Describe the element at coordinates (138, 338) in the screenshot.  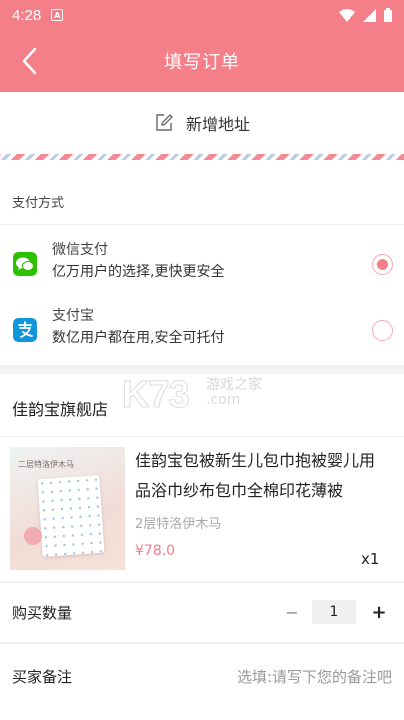
I see `payment-desc: 数亿用户都在用,安全可托付` at that location.